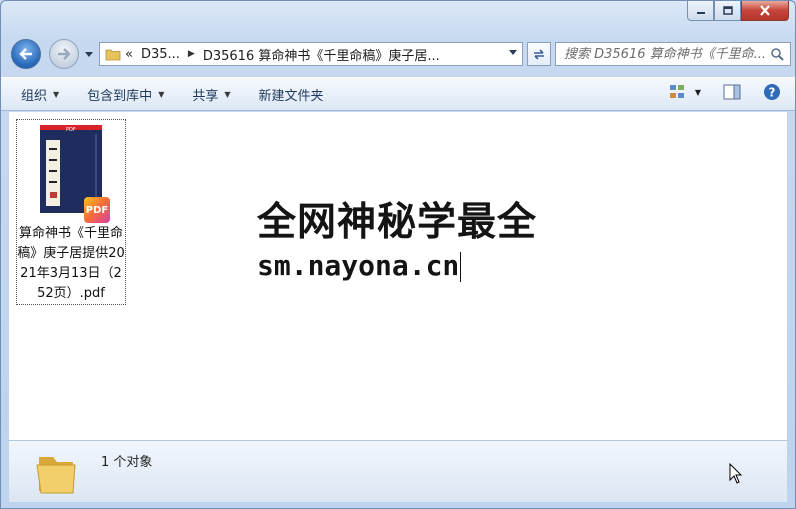  What do you see at coordinates (676, 91) in the screenshot?
I see `view-icon` at bounding box center [676, 91].